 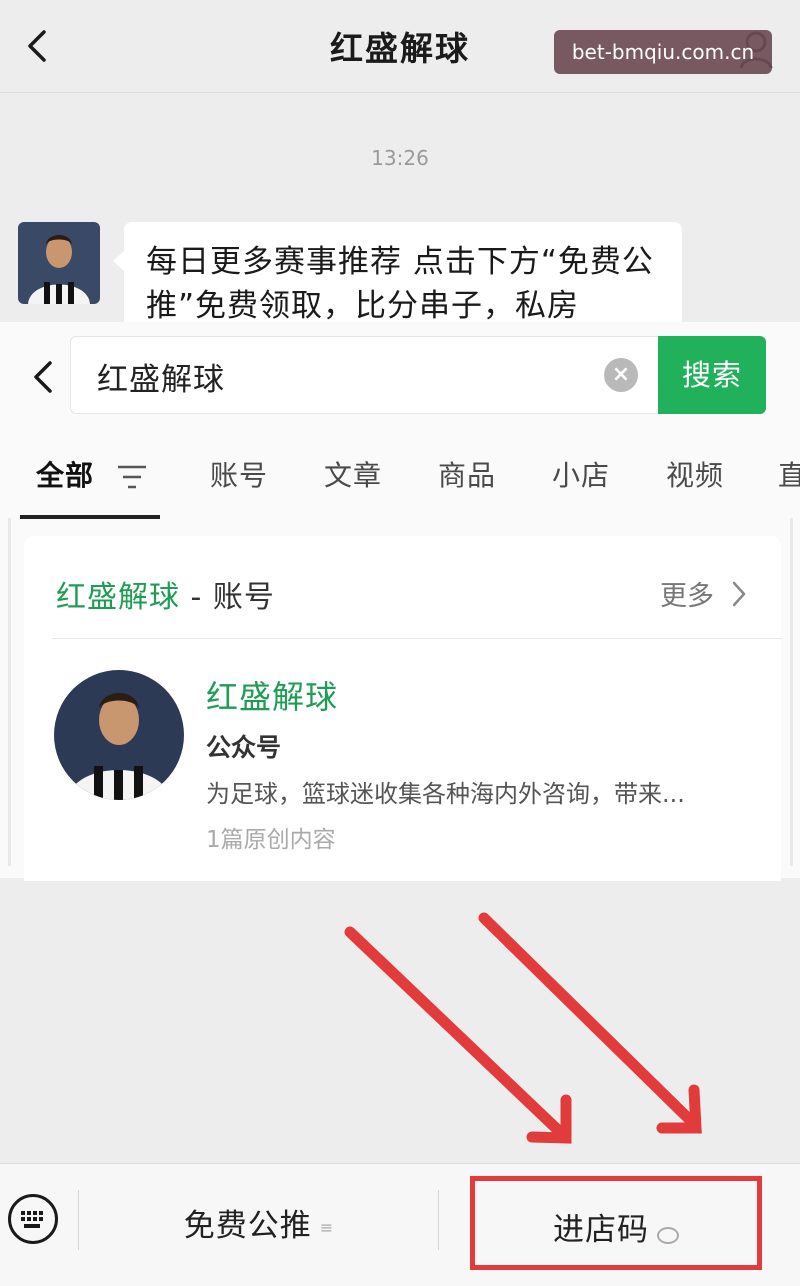 I want to click on menu-free-tips: 免费公推 ≡, so click(x=259, y=1222).